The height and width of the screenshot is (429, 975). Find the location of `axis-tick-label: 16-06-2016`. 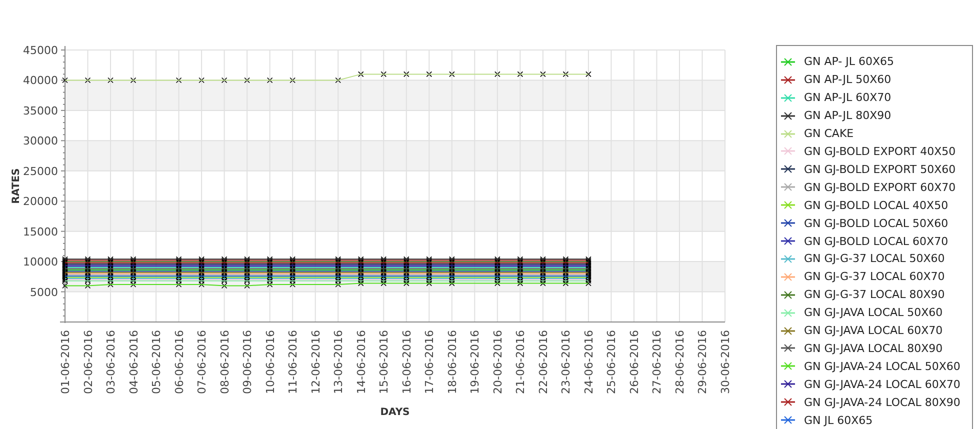

axis-tick-label: 16-06-2016 is located at coordinates (407, 362).